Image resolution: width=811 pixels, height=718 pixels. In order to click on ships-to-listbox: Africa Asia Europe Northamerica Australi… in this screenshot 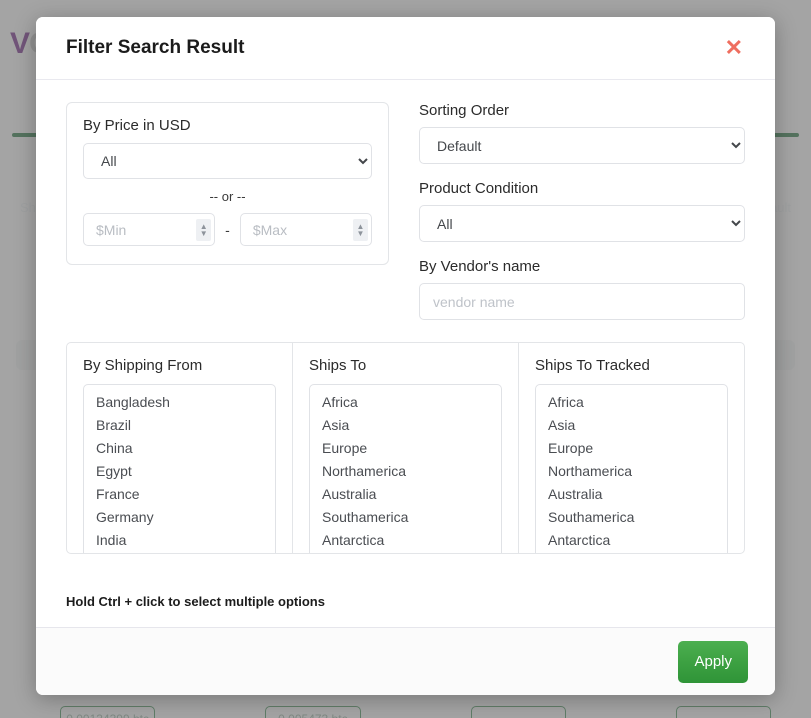, I will do `click(405, 468)`.